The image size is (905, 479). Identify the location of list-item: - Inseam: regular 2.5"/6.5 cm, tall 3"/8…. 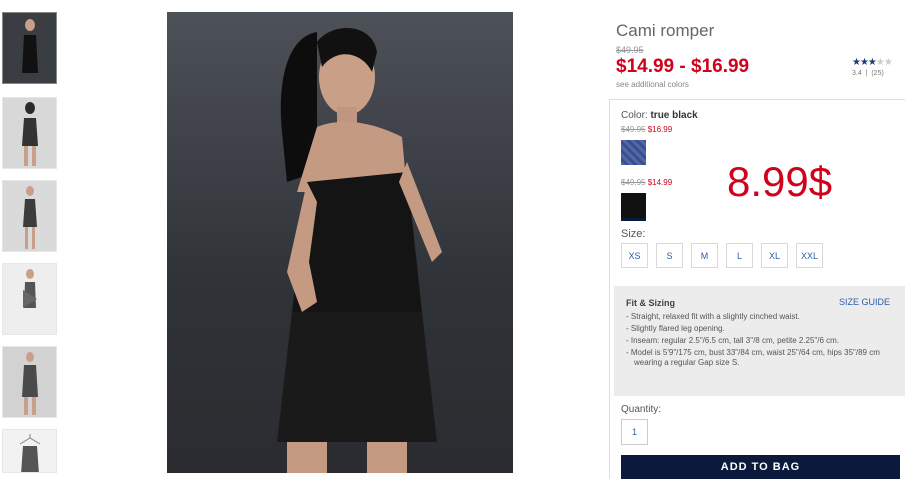
(733, 340).